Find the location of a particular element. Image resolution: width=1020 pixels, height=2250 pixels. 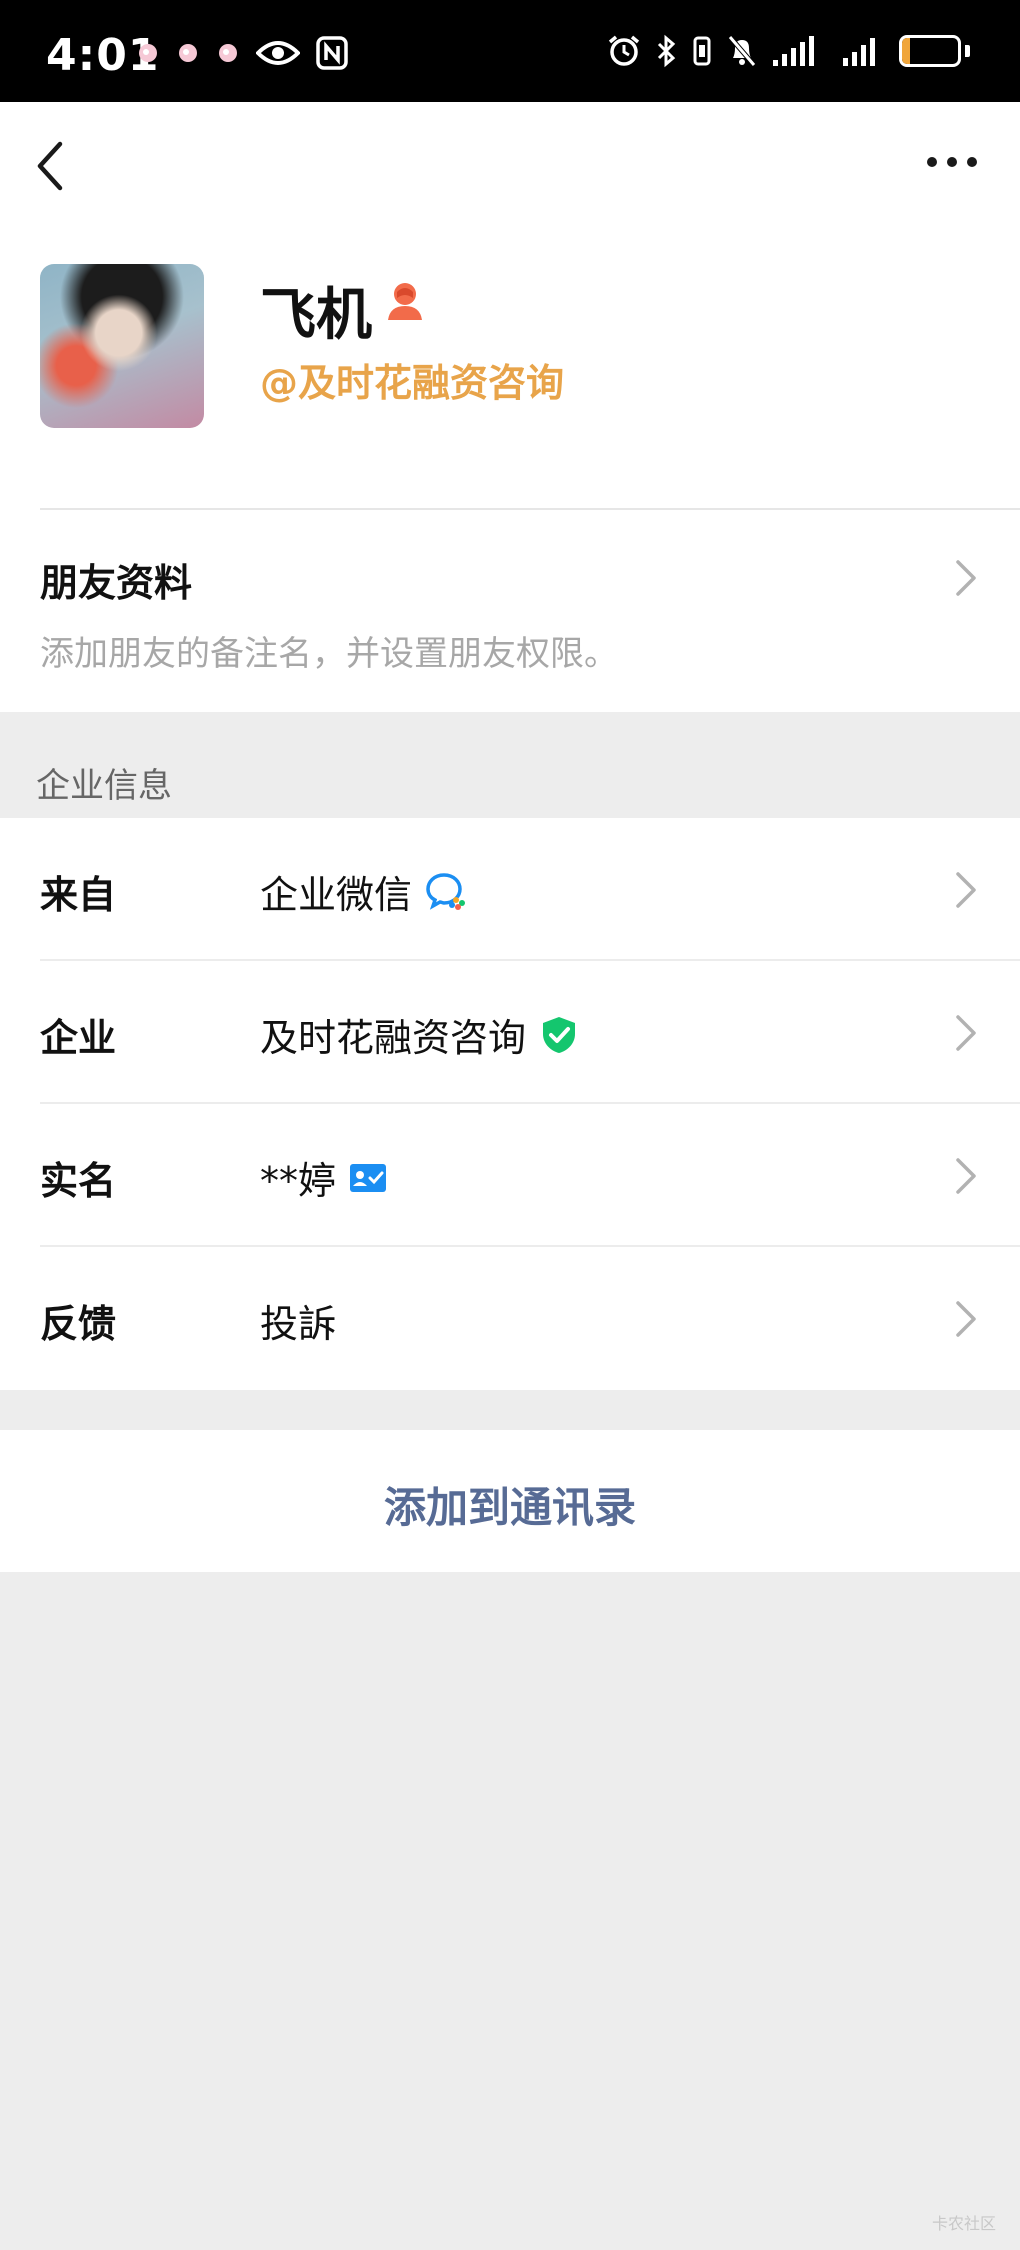

add-to-contacts-container: 添加到通讯录 is located at coordinates (510, 1501).